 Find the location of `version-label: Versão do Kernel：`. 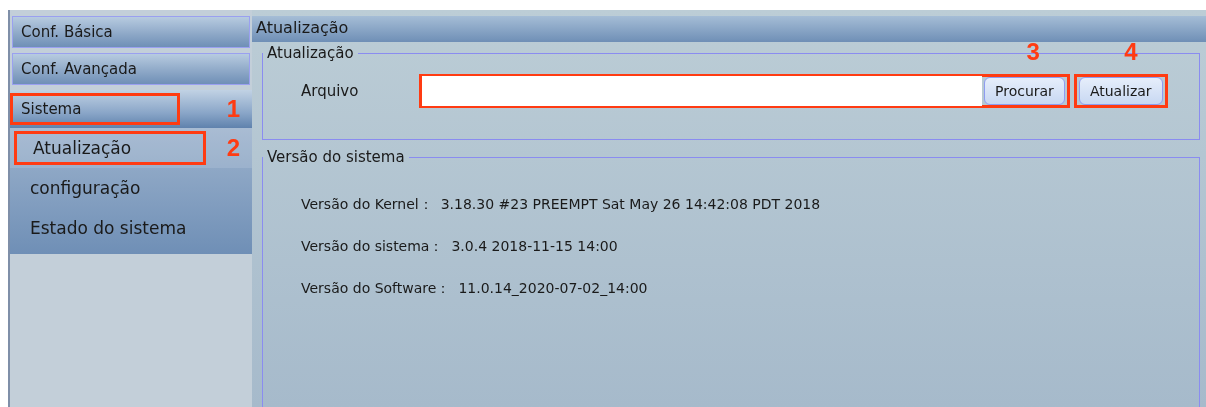

version-label: Versão do Kernel： is located at coordinates (367, 205).